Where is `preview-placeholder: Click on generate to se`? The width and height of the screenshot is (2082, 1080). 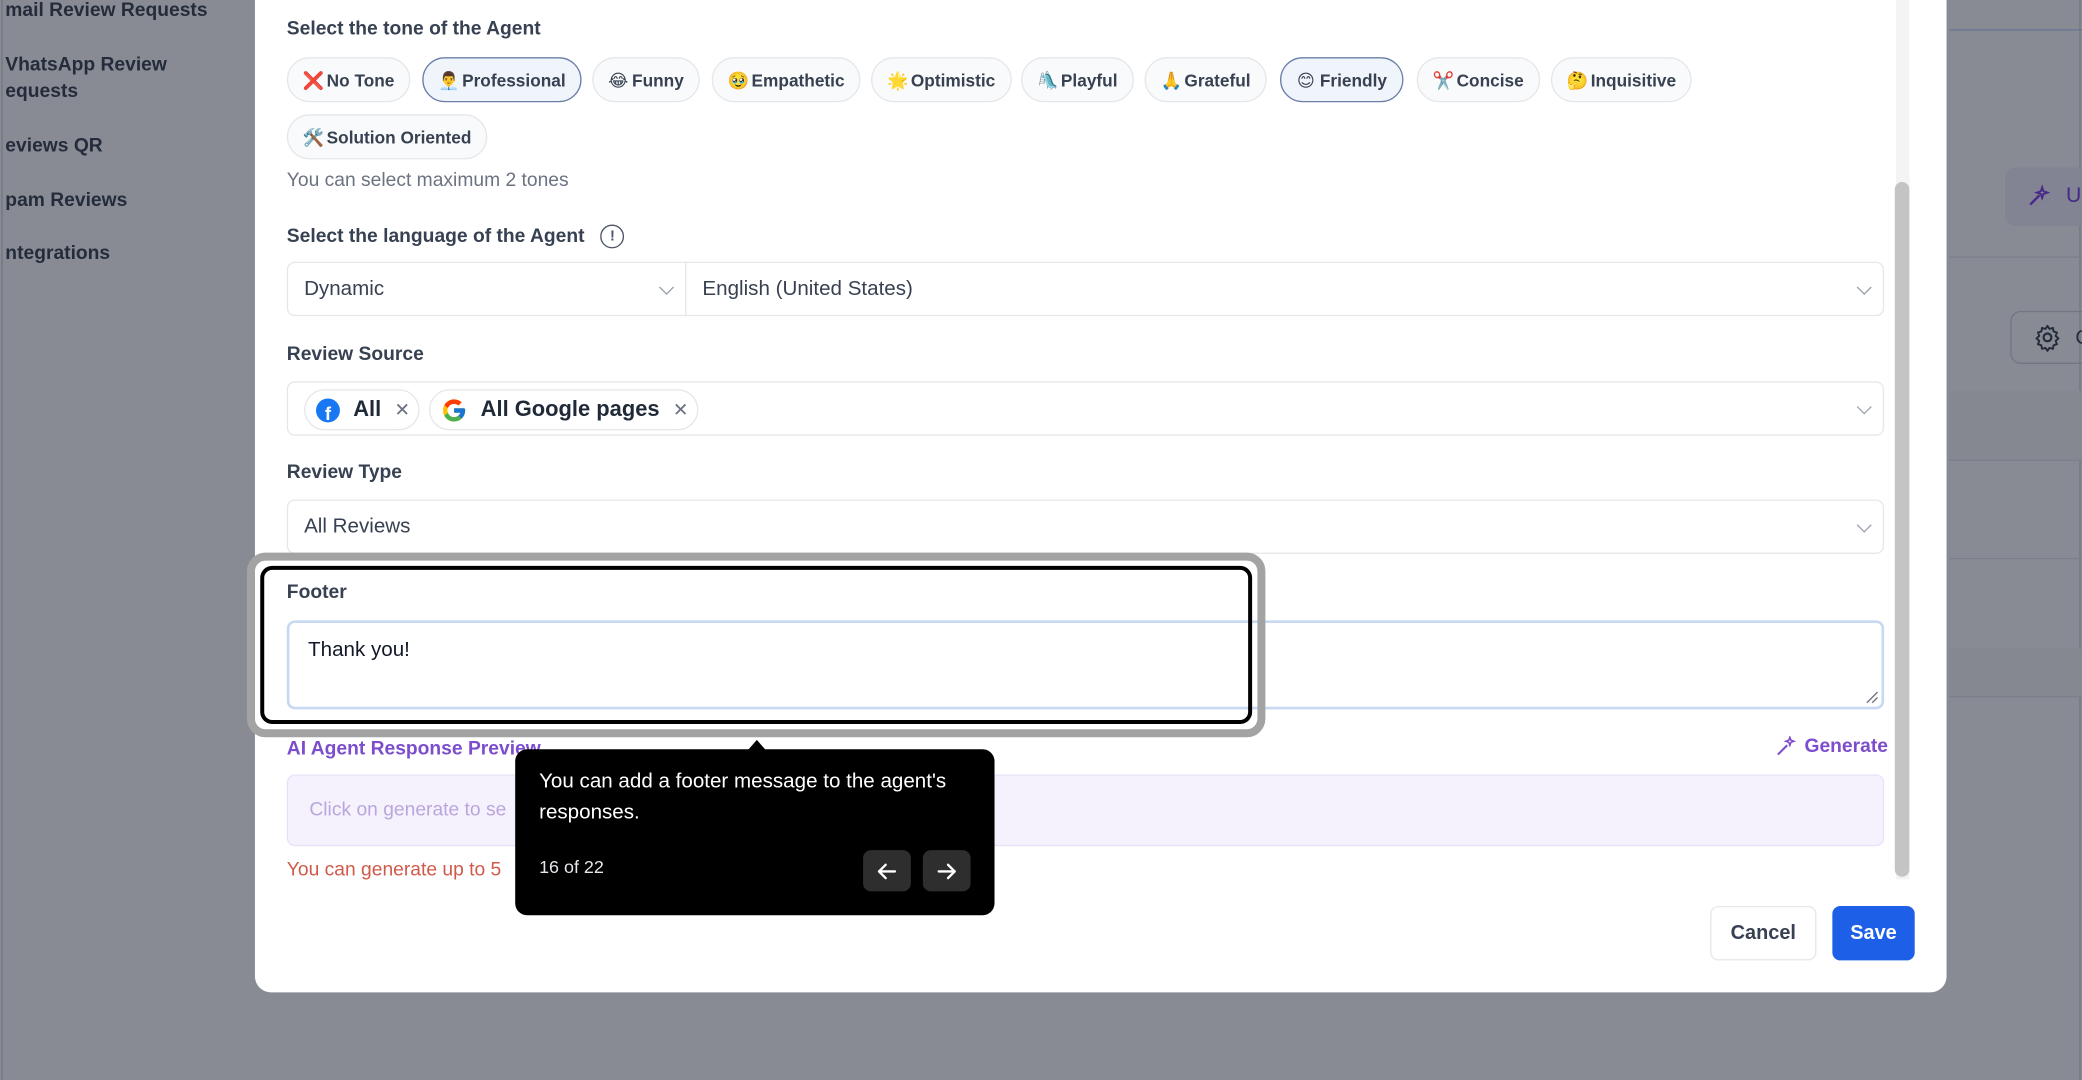
preview-placeholder: Click on generate to se is located at coordinates (408, 810).